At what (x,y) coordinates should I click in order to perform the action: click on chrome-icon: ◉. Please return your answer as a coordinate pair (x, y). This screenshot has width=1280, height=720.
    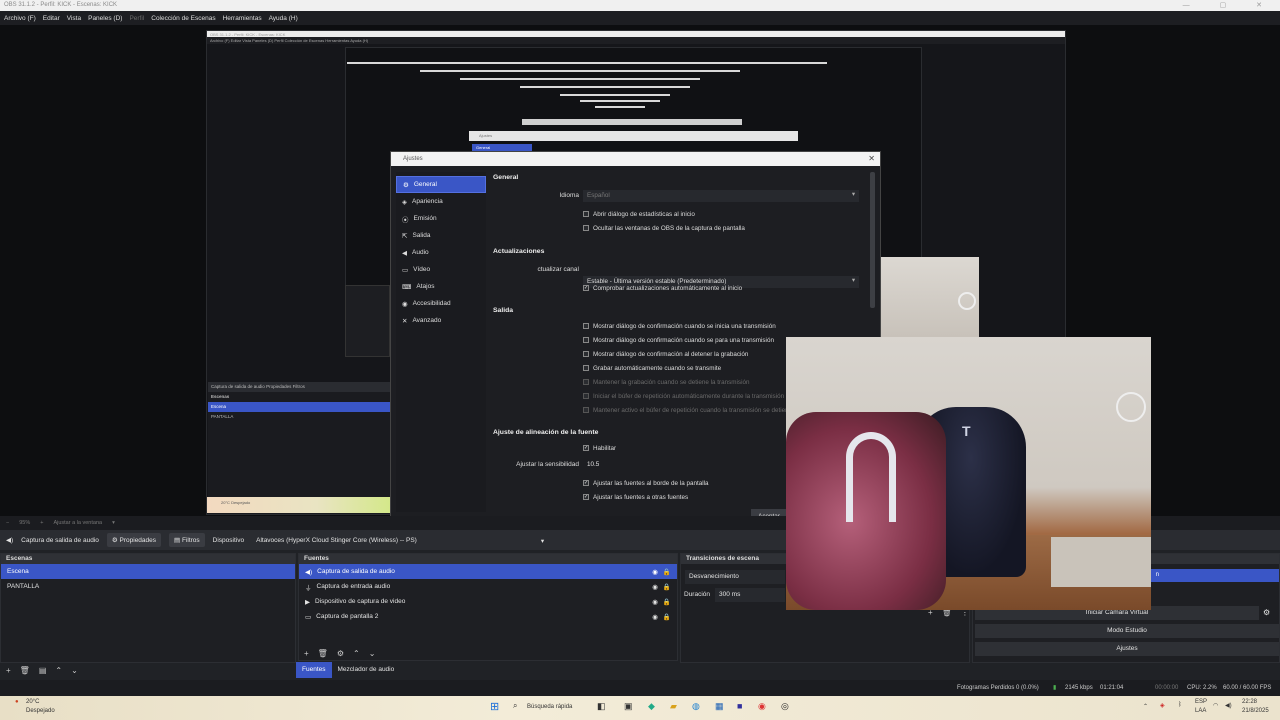
    Looking at the image, I should click on (762, 706).